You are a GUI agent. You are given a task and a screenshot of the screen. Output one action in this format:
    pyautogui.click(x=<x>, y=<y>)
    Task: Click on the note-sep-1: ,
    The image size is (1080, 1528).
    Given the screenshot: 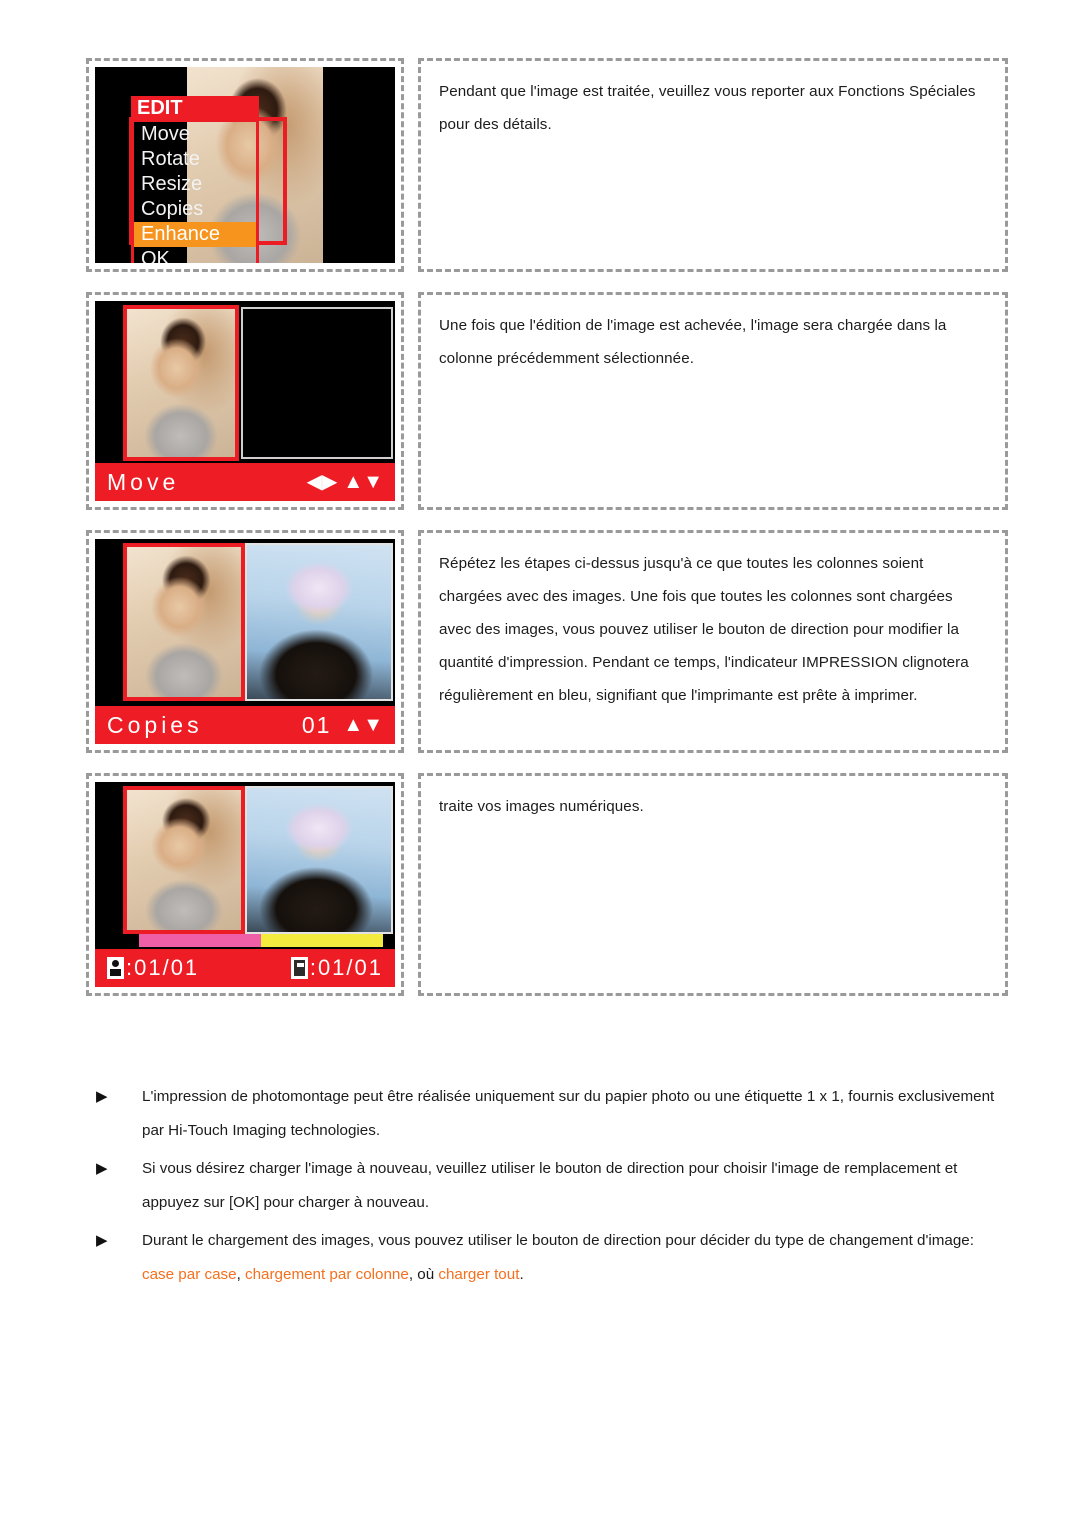 What is the action you would take?
    pyautogui.click(x=241, y=1274)
    